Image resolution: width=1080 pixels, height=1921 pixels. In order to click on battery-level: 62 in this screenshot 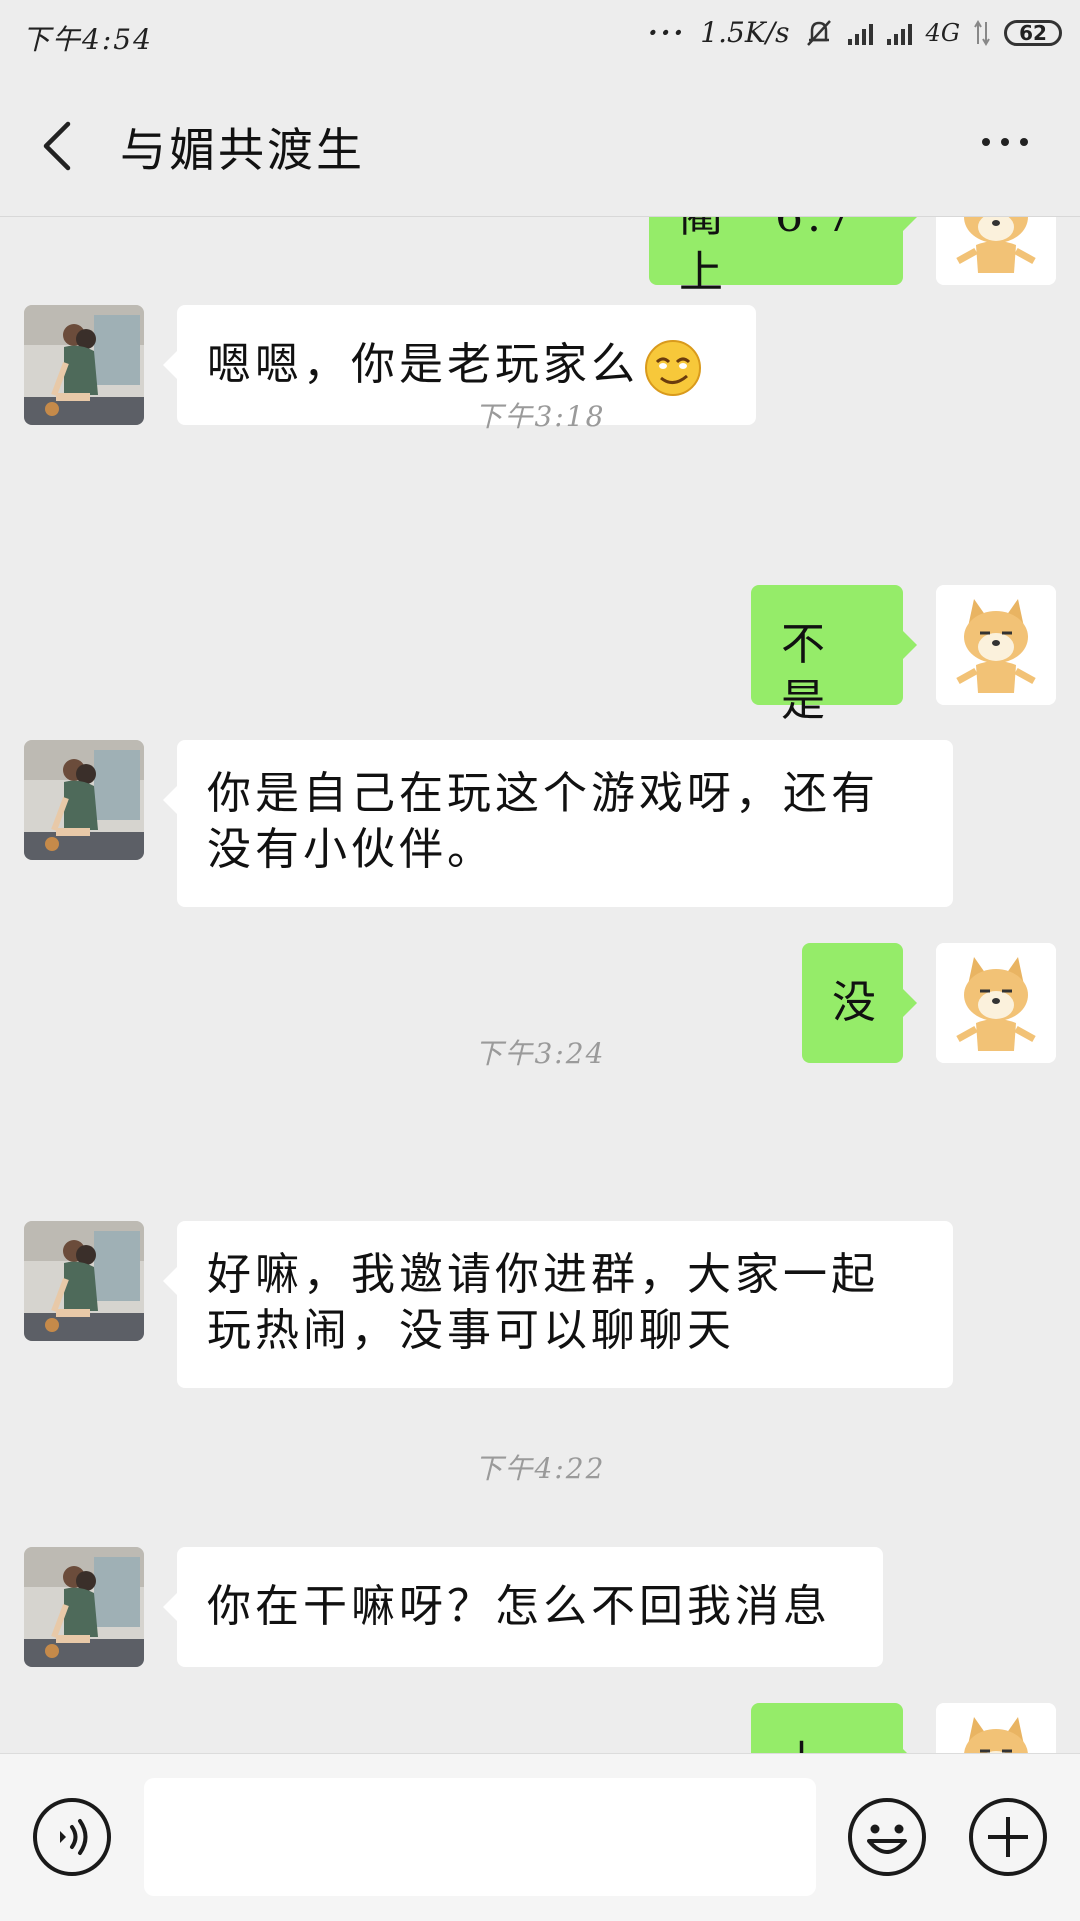, I will do `click(1033, 32)`.